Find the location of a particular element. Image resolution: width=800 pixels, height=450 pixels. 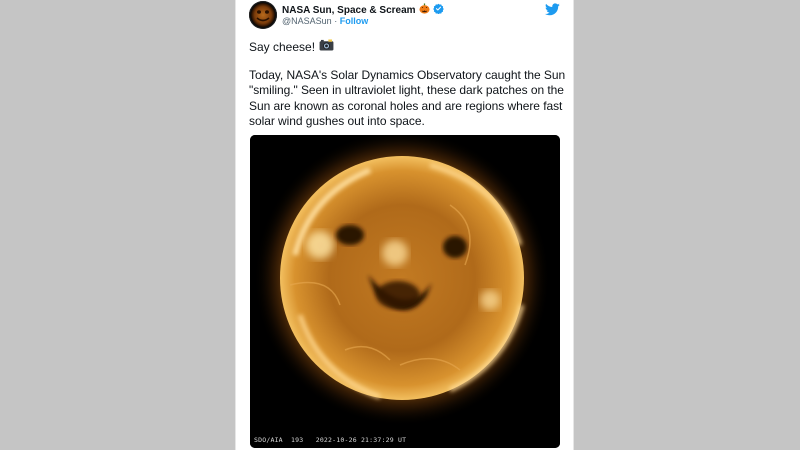

account-handle: @NASASun is located at coordinates (307, 21).